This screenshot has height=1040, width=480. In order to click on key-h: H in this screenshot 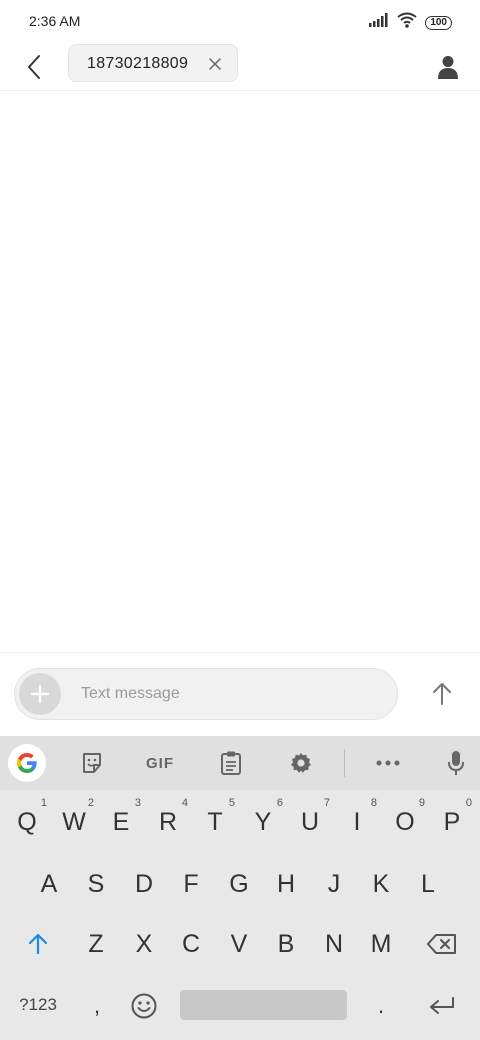, I will do `click(286, 884)`.